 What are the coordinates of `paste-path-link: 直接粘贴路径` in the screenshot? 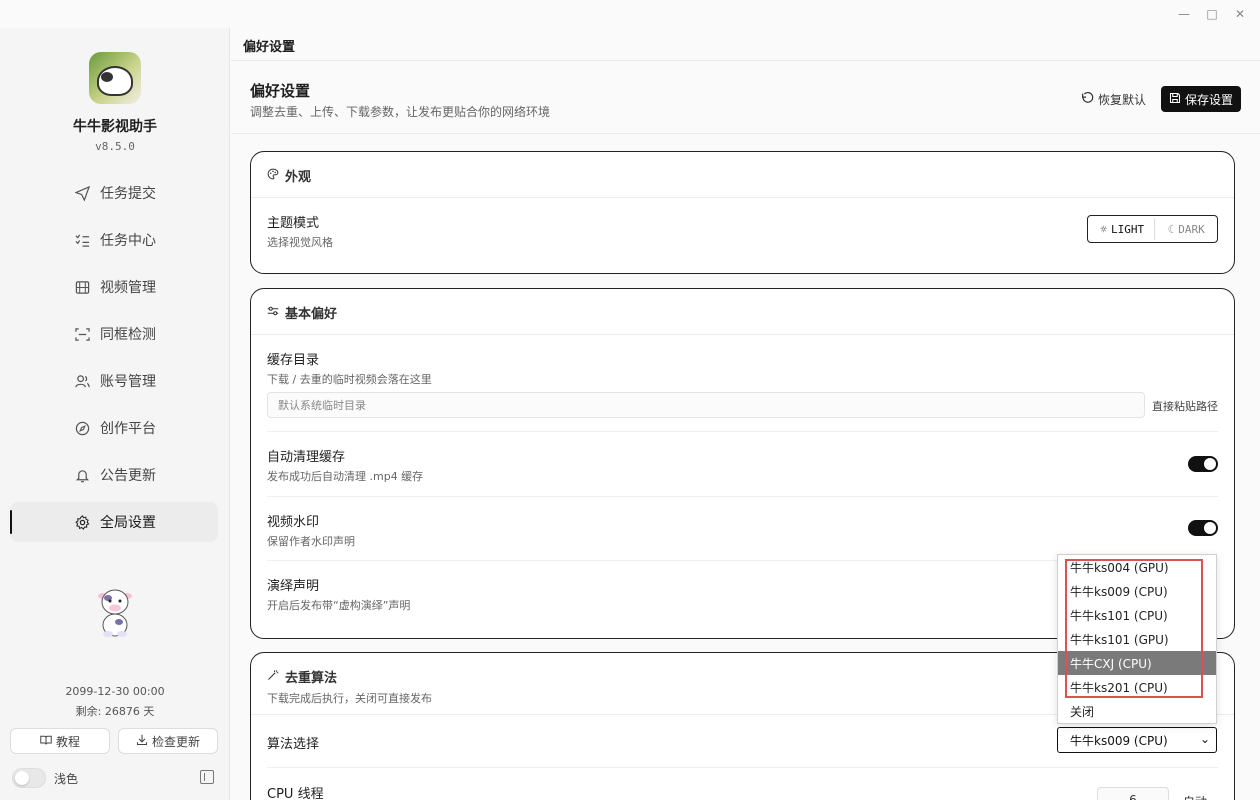 It's located at (1185, 406).